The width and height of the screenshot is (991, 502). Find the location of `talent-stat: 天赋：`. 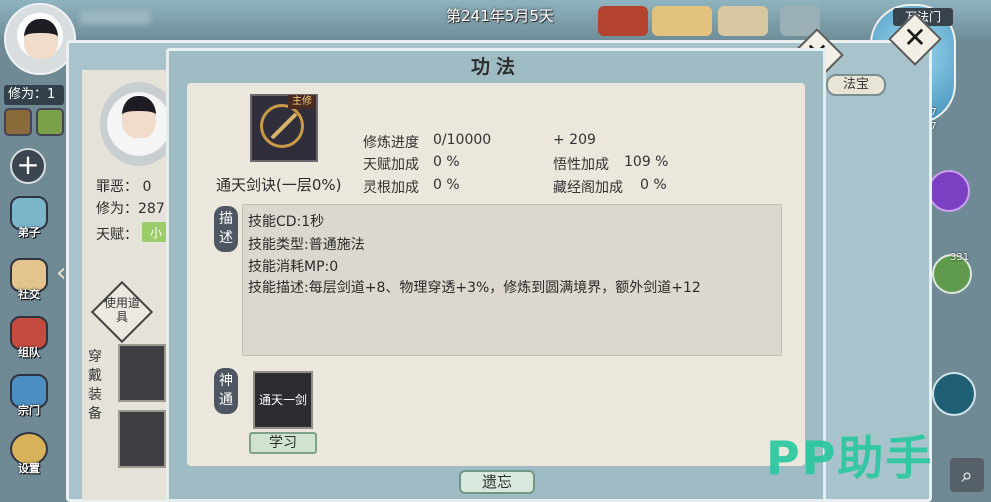

talent-stat: 天赋： is located at coordinates (117, 235).